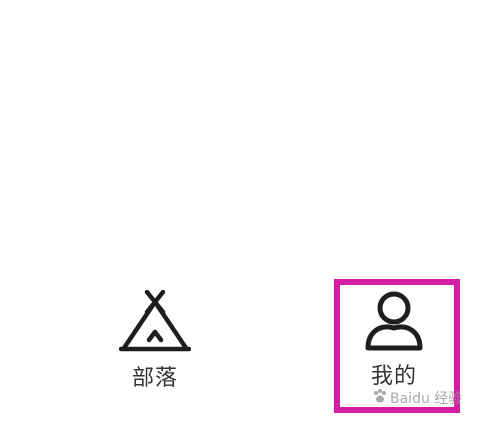 Image resolution: width=500 pixels, height=436 pixels. I want to click on highlight-box, so click(397, 346).